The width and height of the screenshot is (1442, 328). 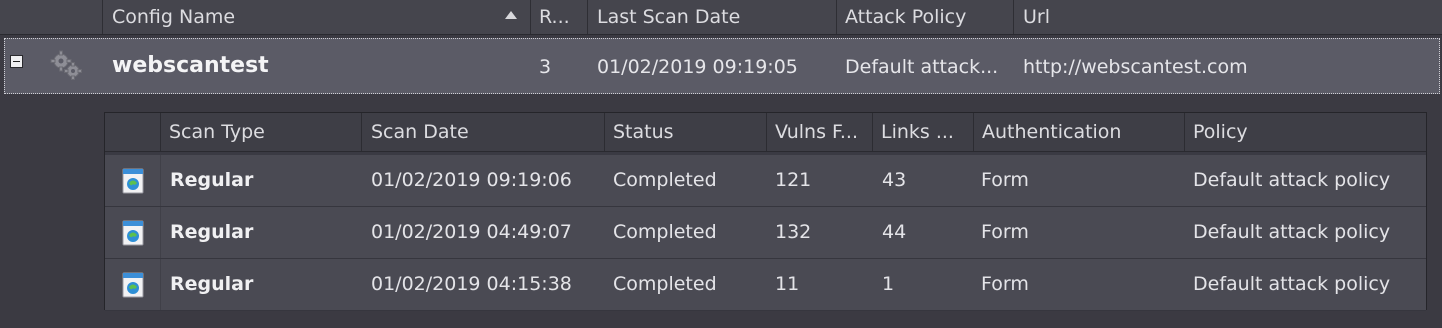 What do you see at coordinates (787, 284) in the screenshot?
I see `vulns-cell: 11` at bounding box center [787, 284].